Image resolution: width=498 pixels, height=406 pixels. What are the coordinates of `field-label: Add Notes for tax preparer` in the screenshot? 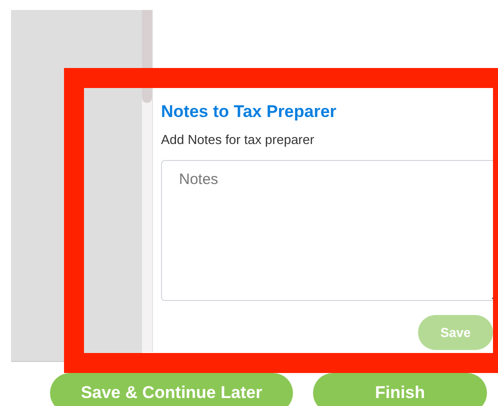 It's located at (237, 140).